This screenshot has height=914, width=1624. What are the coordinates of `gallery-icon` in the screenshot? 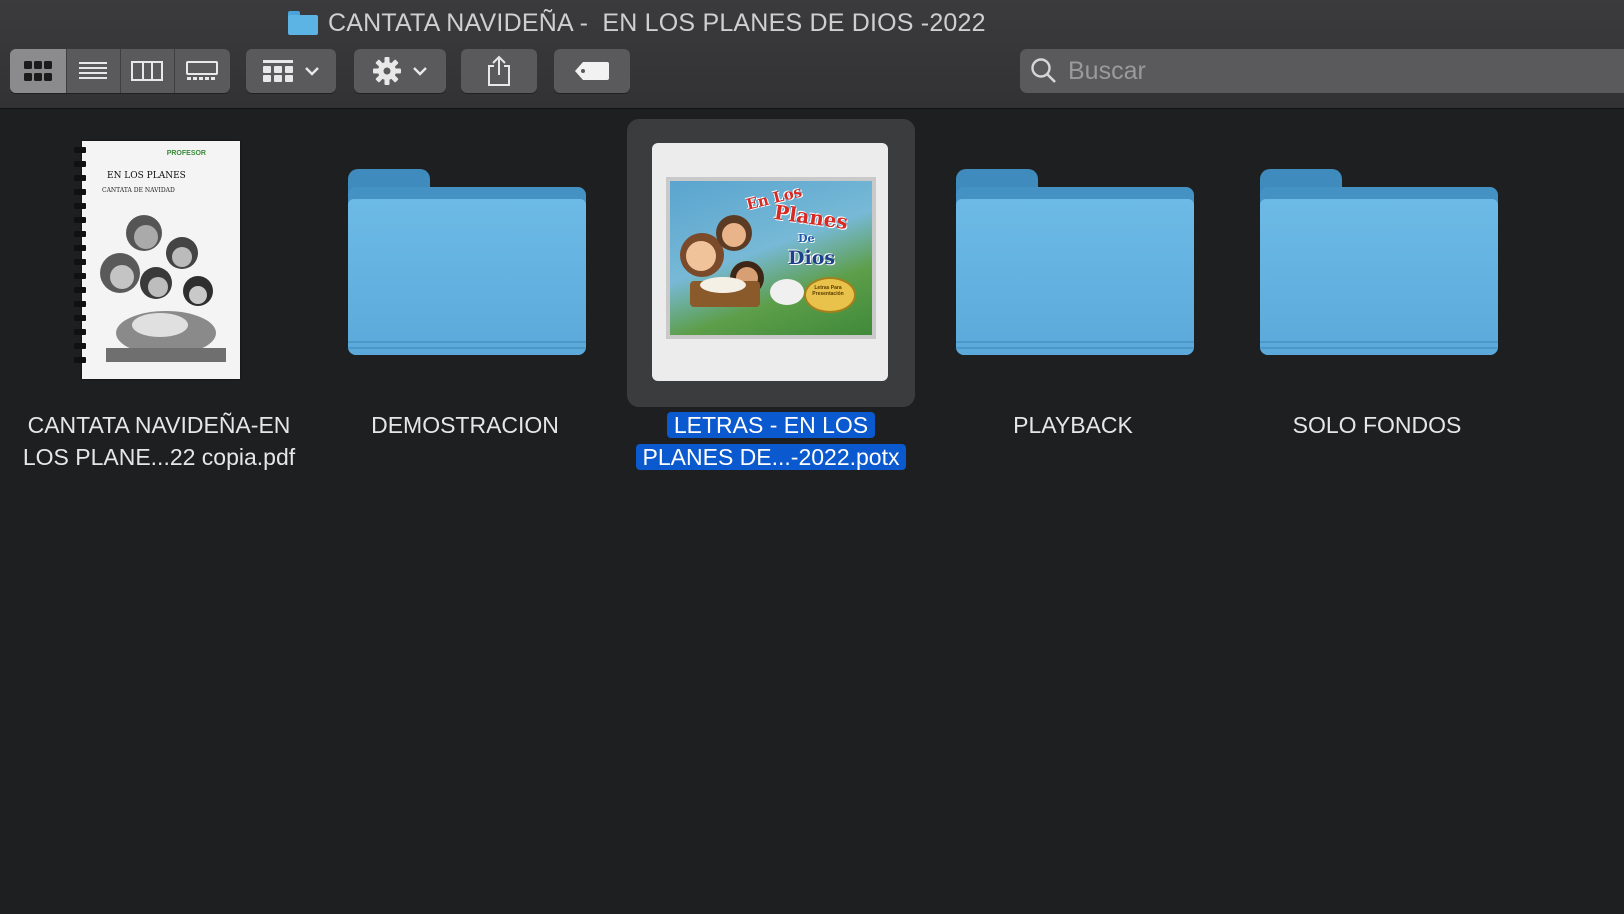 It's located at (202, 70).